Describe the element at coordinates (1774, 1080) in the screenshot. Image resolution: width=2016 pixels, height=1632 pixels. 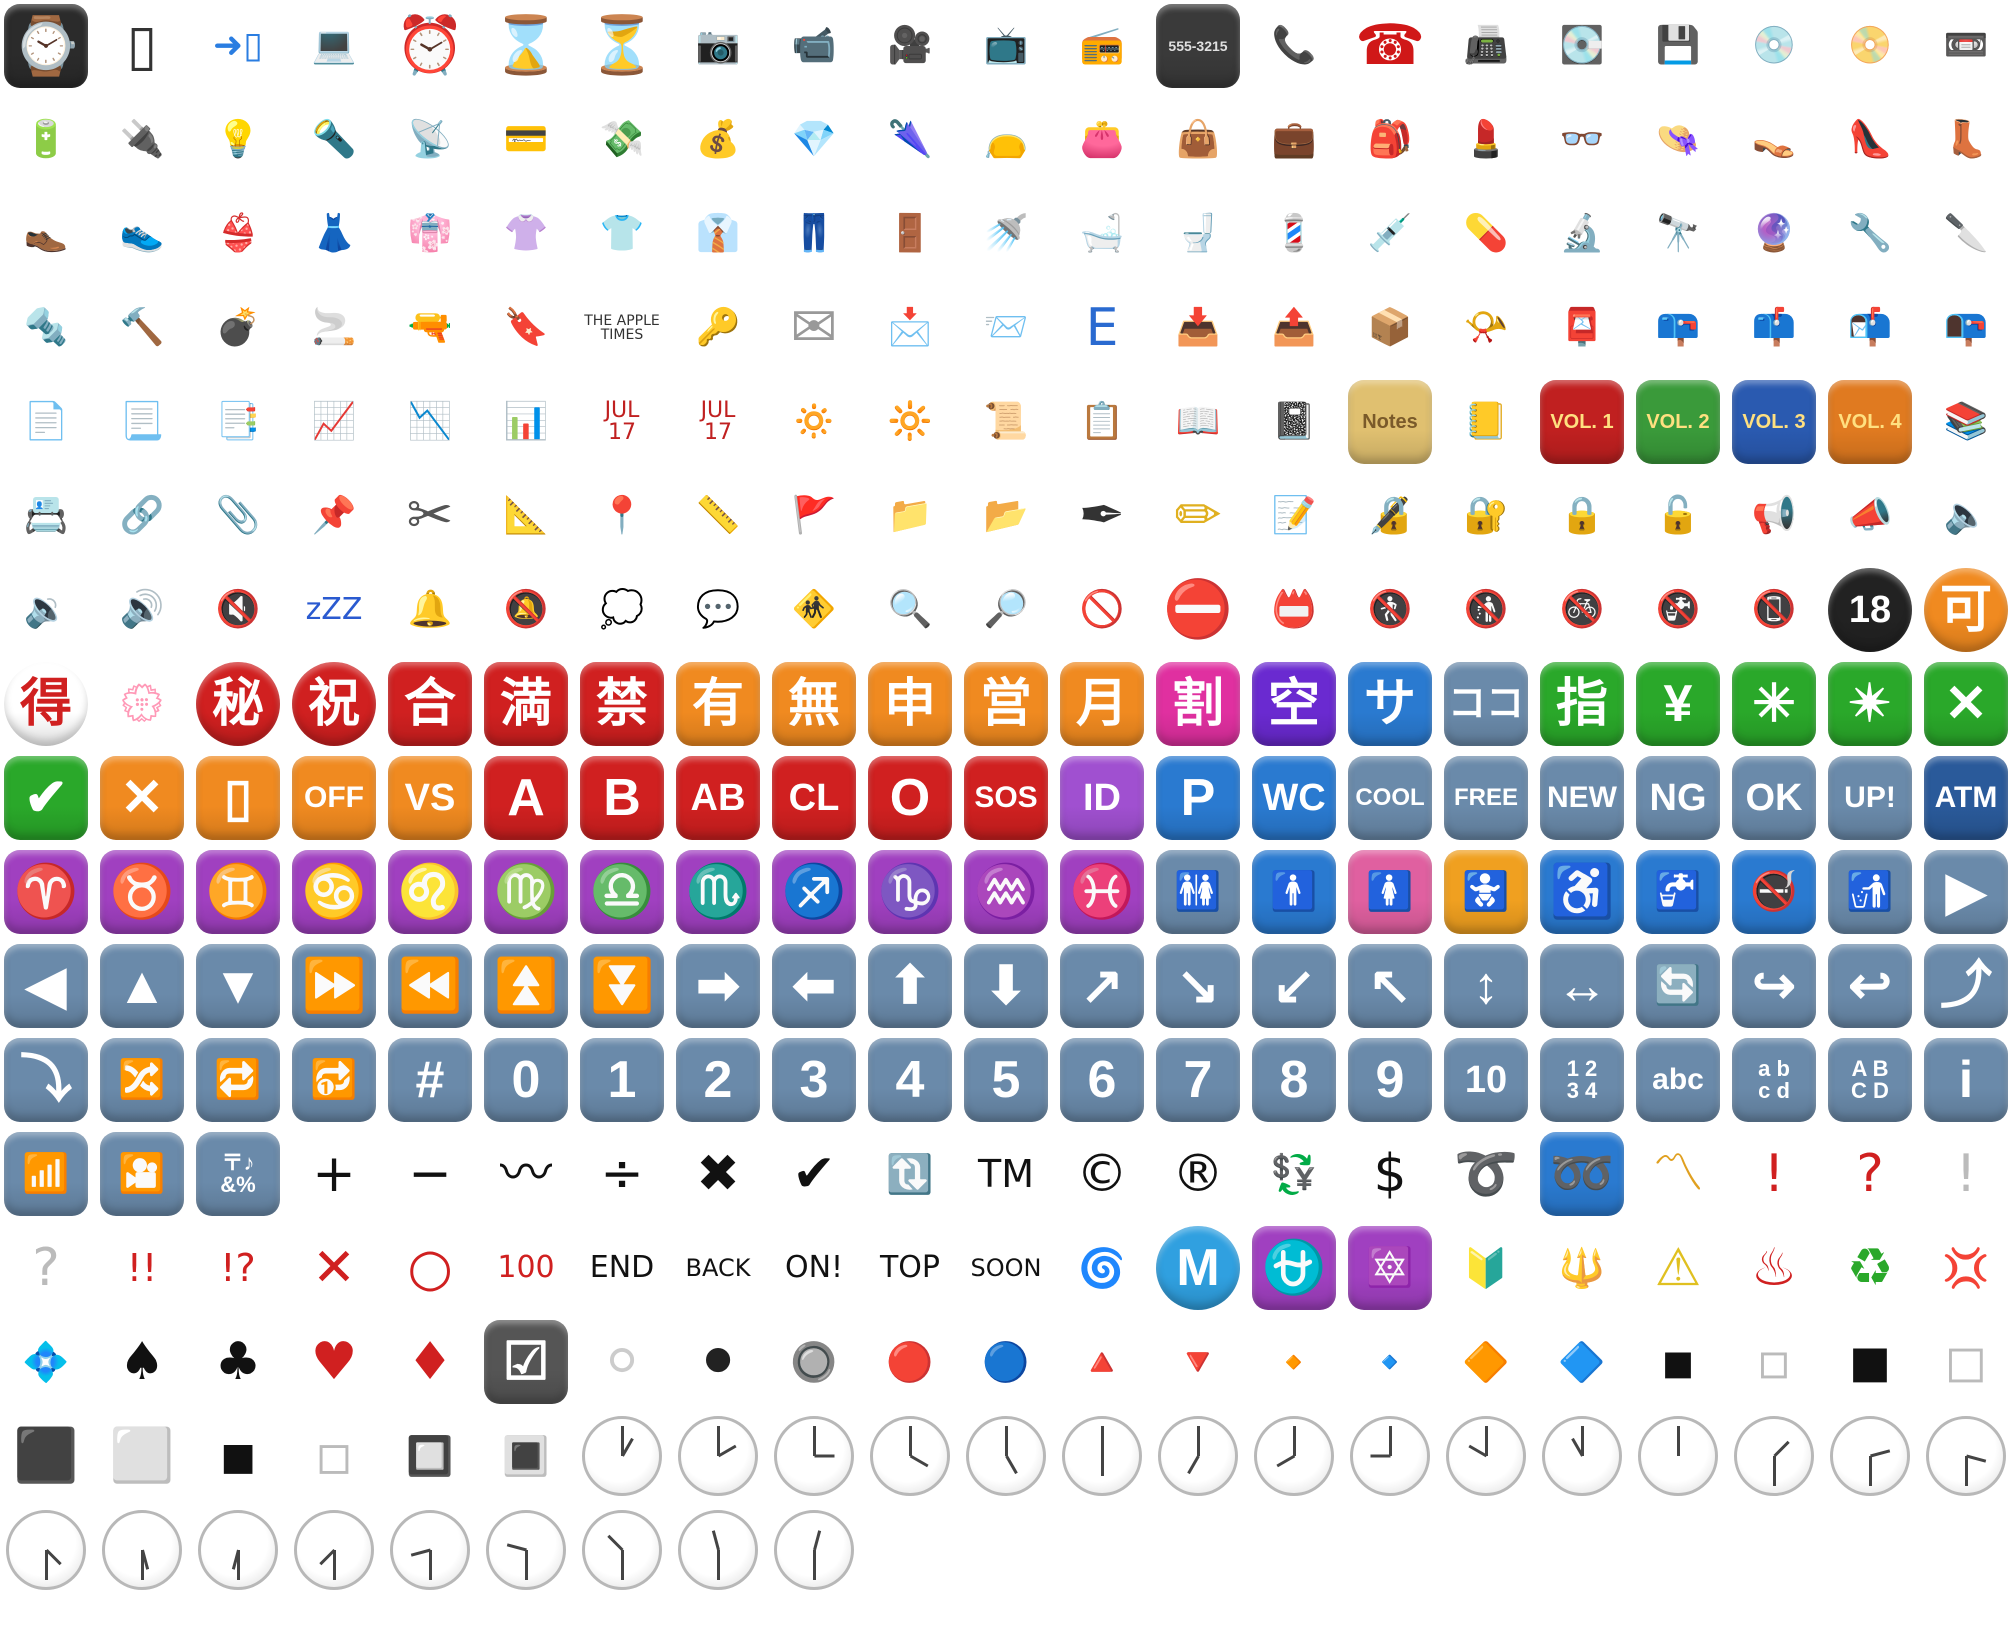
I see `input-latin-lowercase-icon: a b c d` at that location.